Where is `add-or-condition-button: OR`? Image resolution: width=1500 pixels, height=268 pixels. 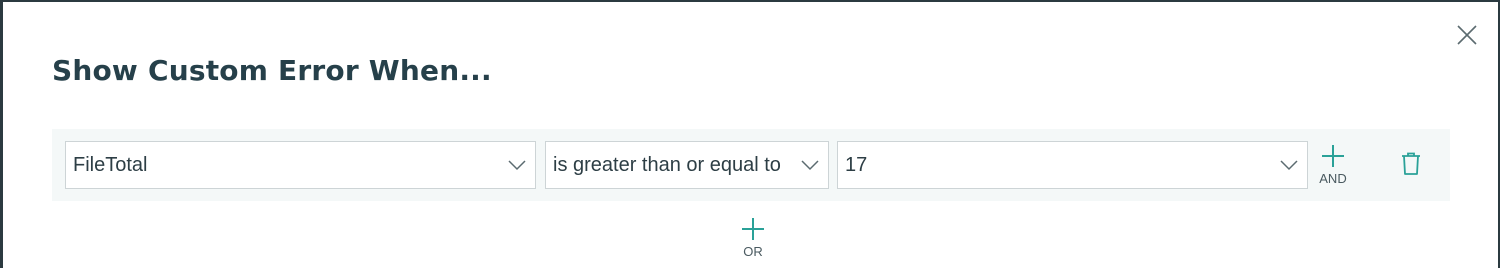 add-or-condition-button: OR is located at coordinates (753, 237).